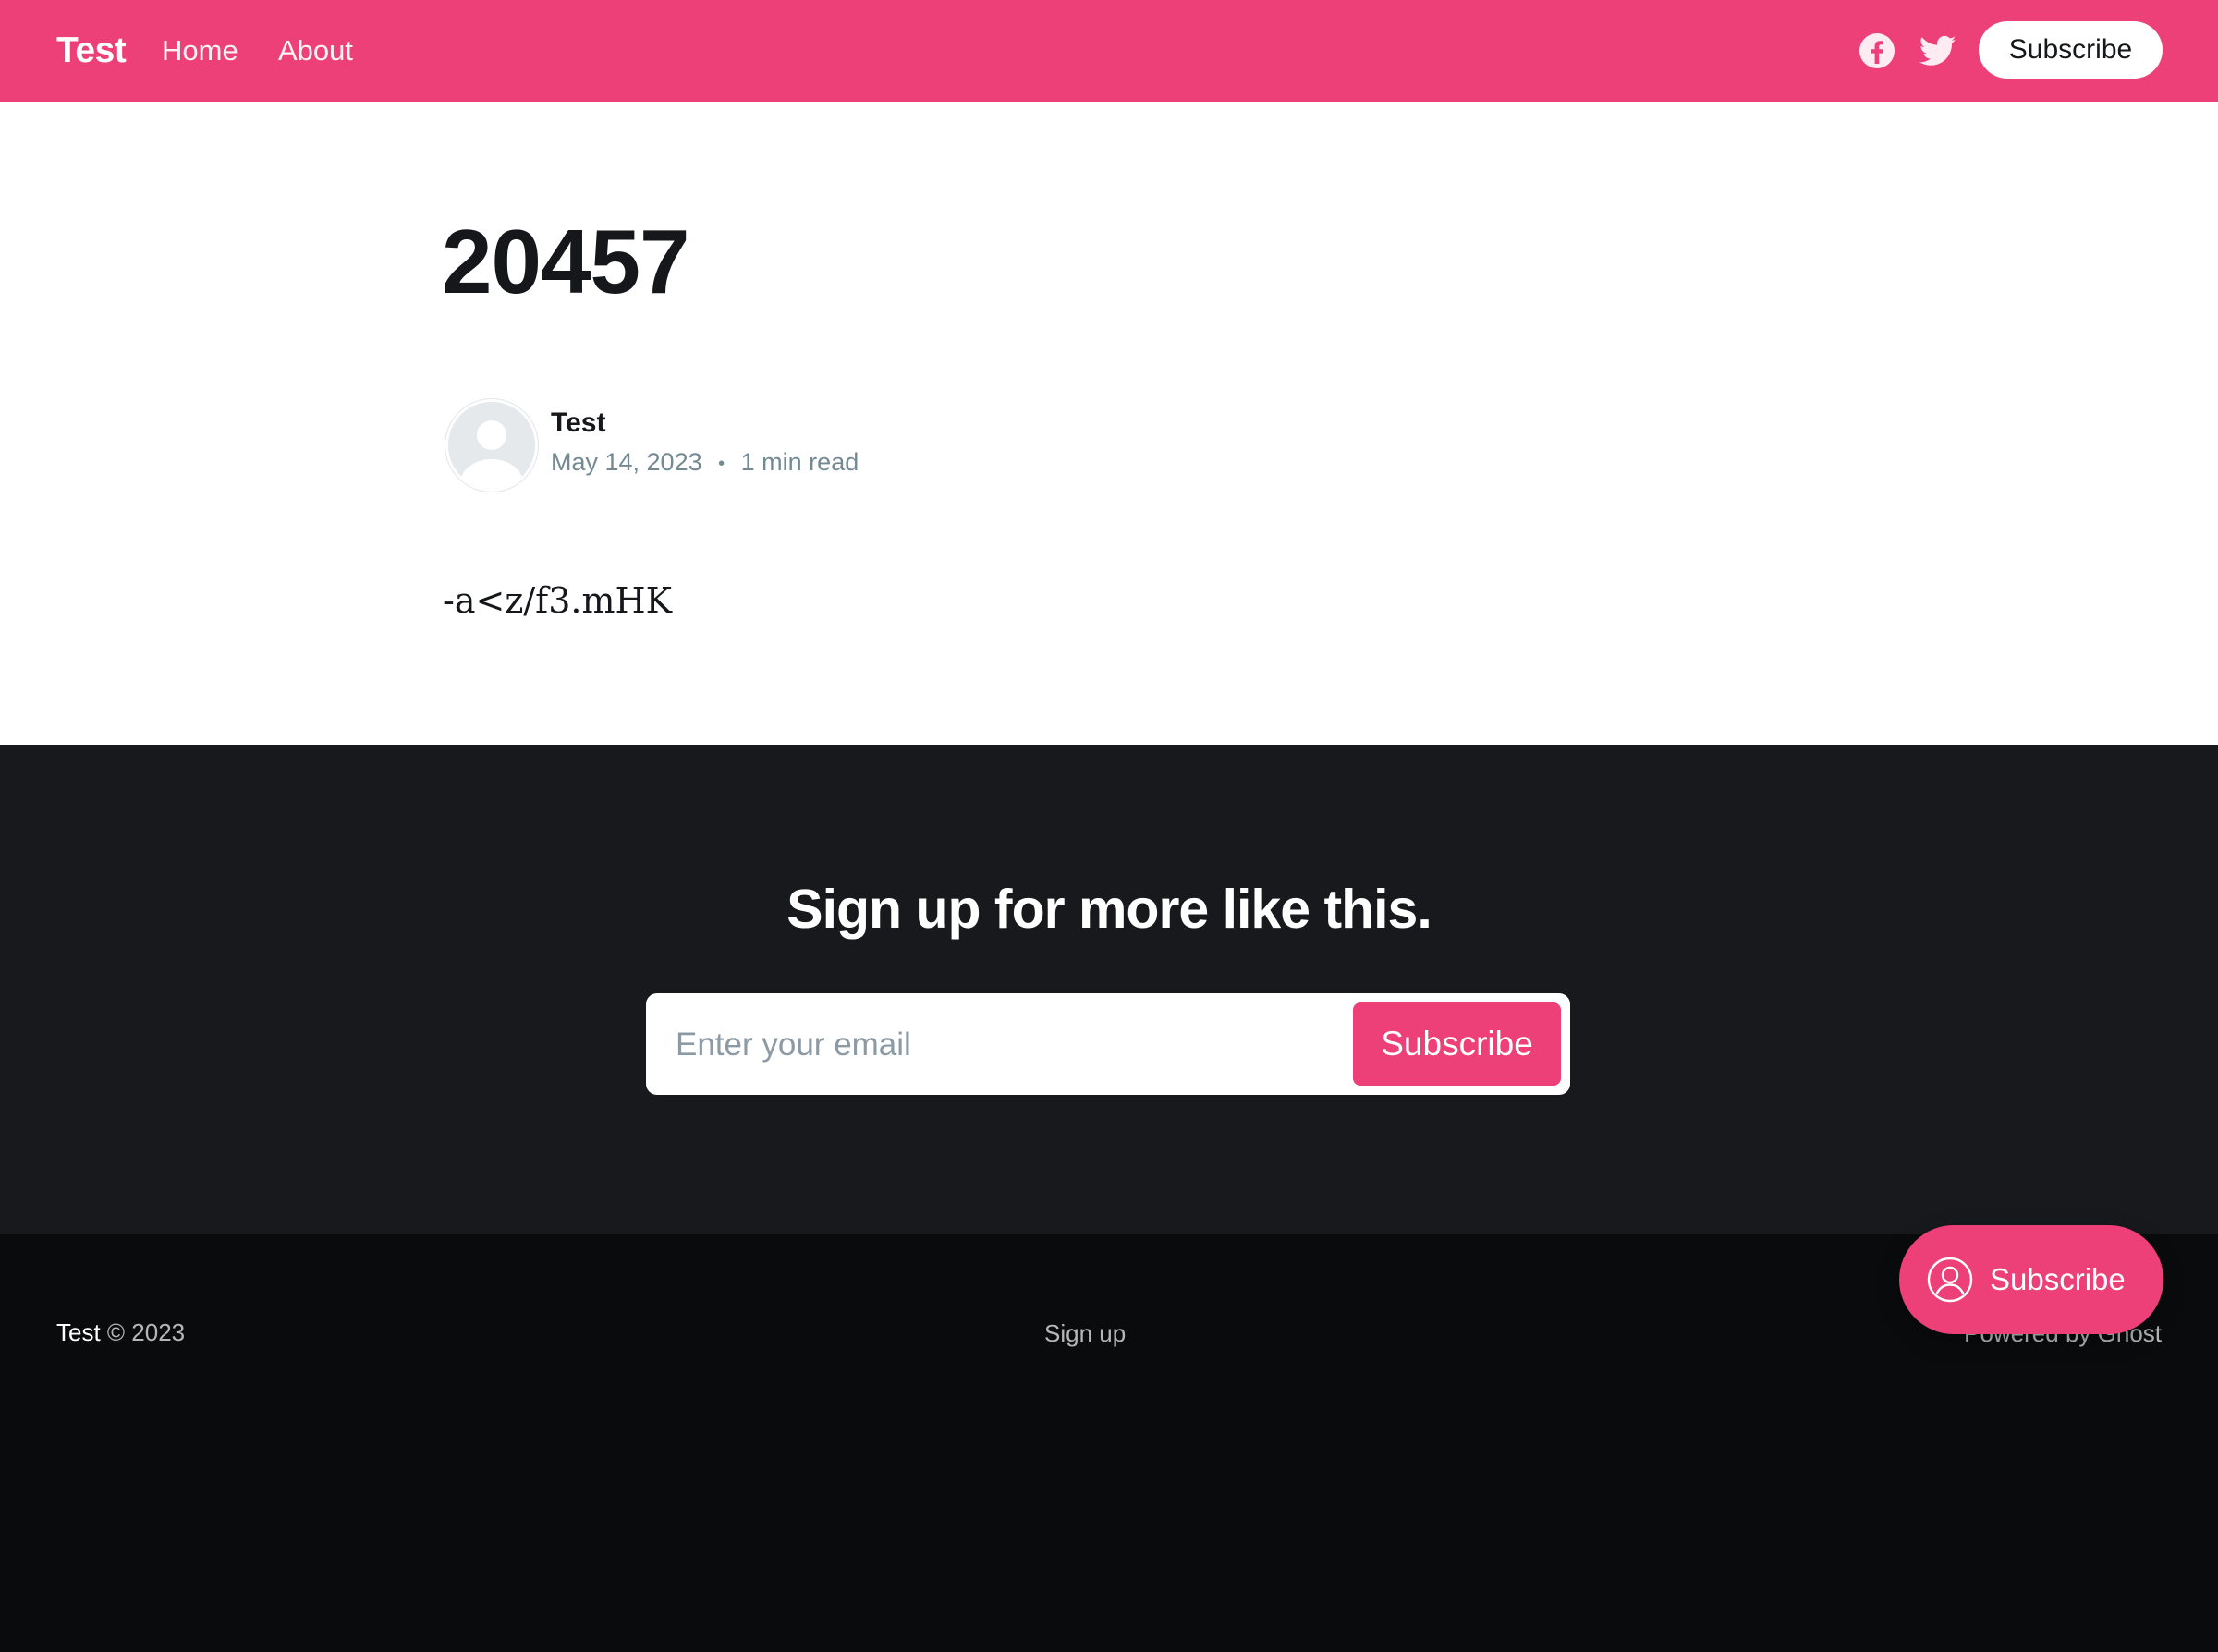 This screenshot has width=2218, height=1652. I want to click on email-input, so click(990, 1045).